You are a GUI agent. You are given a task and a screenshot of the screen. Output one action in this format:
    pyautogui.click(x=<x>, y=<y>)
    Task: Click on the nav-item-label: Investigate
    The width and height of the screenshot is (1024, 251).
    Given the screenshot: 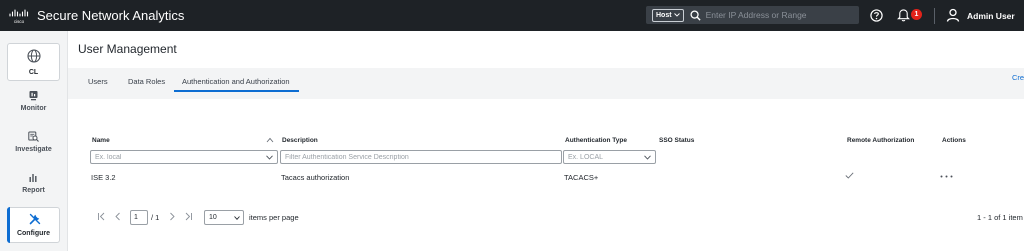 What is the action you would take?
    pyautogui.click(x=33, y=149)
    